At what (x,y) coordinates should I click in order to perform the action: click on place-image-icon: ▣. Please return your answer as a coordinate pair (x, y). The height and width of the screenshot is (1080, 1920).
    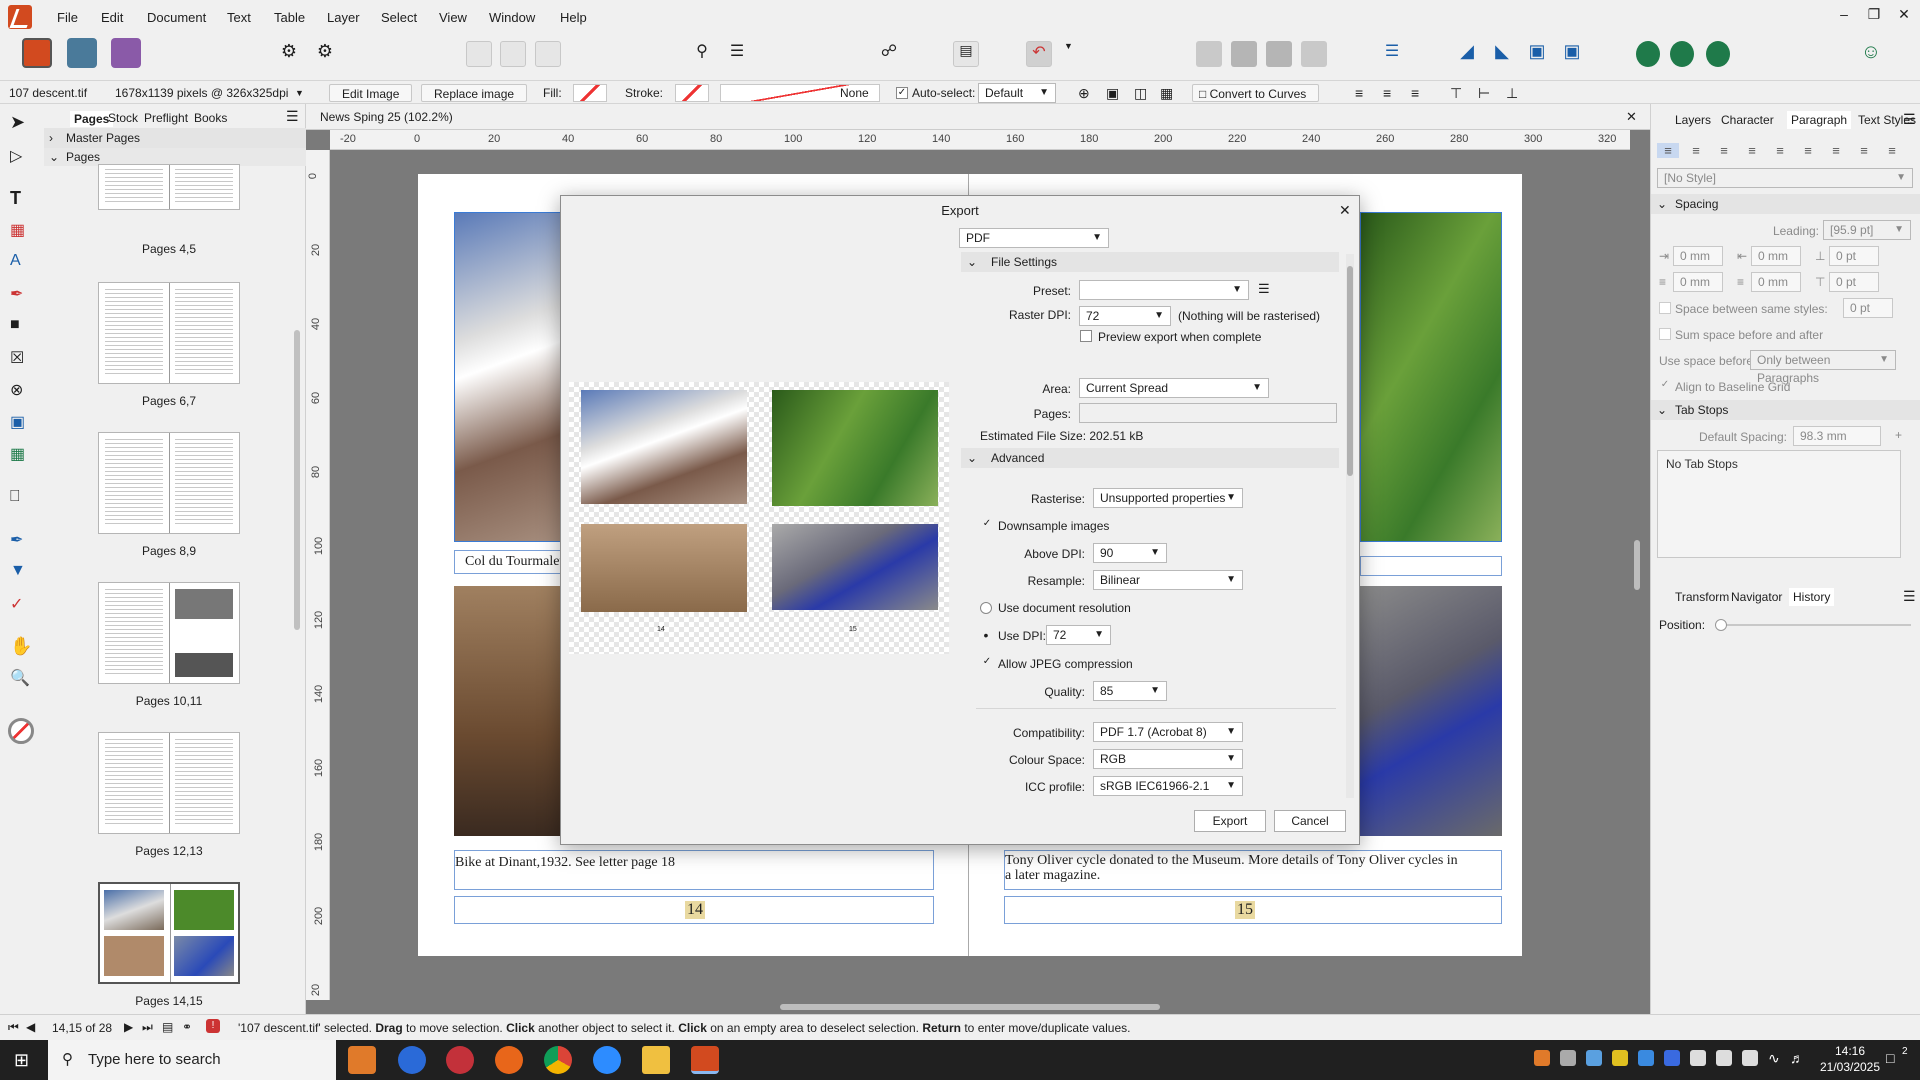
    Looking at the image, I should click on (21, 423).